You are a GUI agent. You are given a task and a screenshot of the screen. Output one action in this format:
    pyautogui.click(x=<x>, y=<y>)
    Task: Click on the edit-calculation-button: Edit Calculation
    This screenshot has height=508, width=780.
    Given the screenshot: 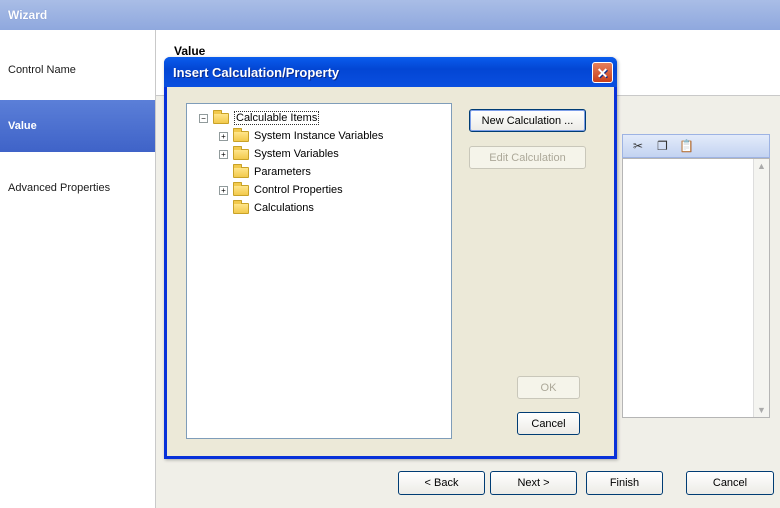 What is the action you would take?
    pyautogui.click(x=527, y=157)
    